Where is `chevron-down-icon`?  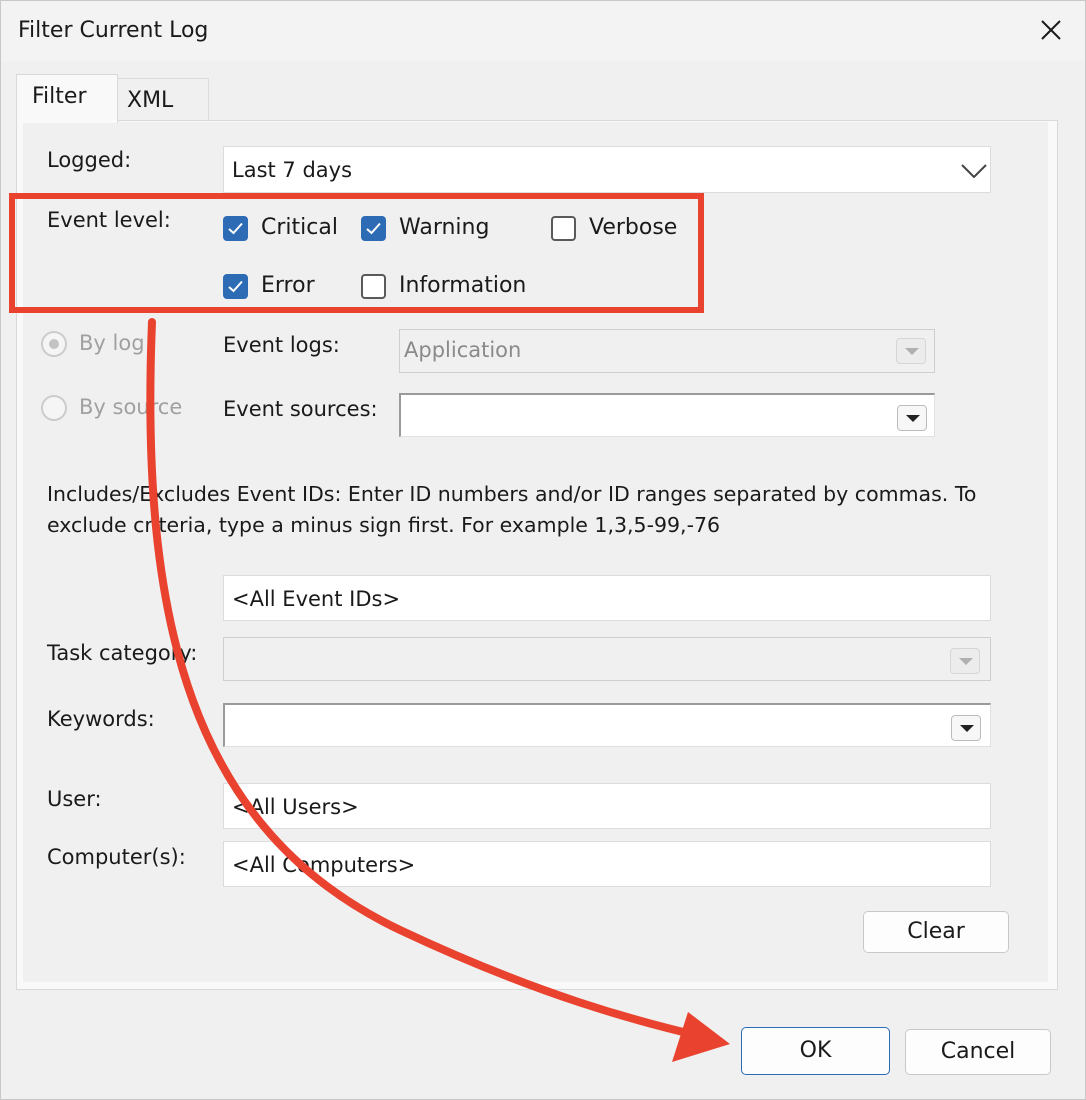 chevron-down-icon is located at coordinates (974, 171).